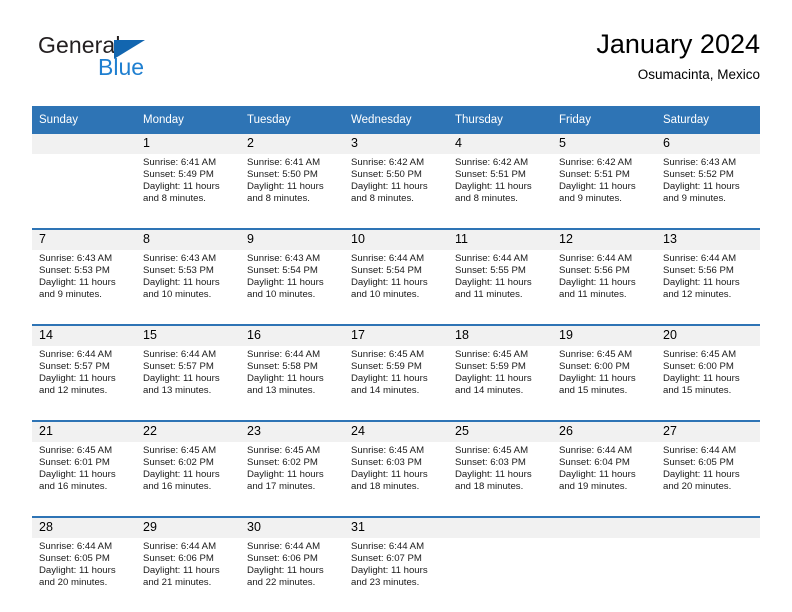 Image resolution: width=792 pixels, height=612 pixels. Describe the element at coordinates (596, 162) in the screenshot. I see `day-info-line: Sunrise: 6:42 AM` at that location.